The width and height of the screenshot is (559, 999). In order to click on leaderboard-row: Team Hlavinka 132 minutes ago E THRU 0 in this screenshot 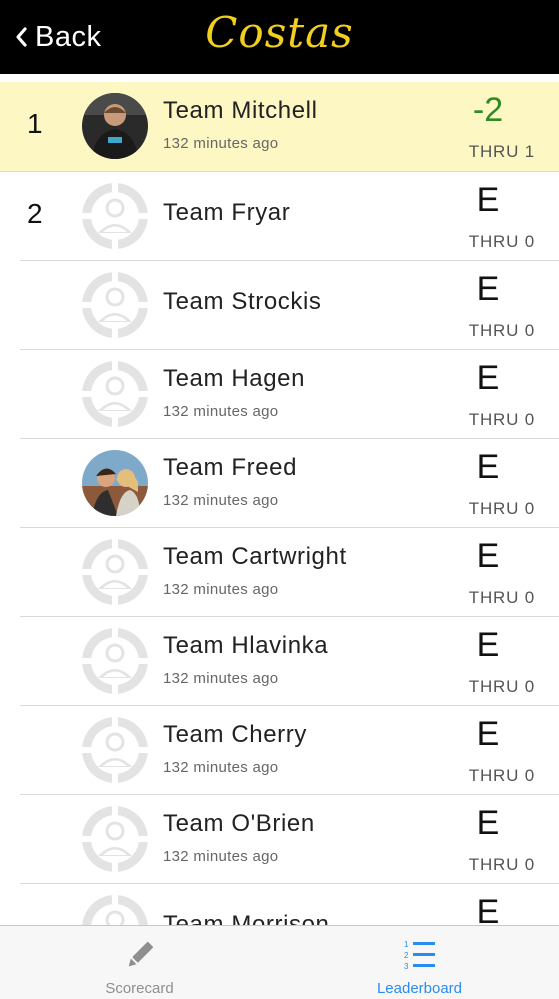, I will do `click(279, 661)`.